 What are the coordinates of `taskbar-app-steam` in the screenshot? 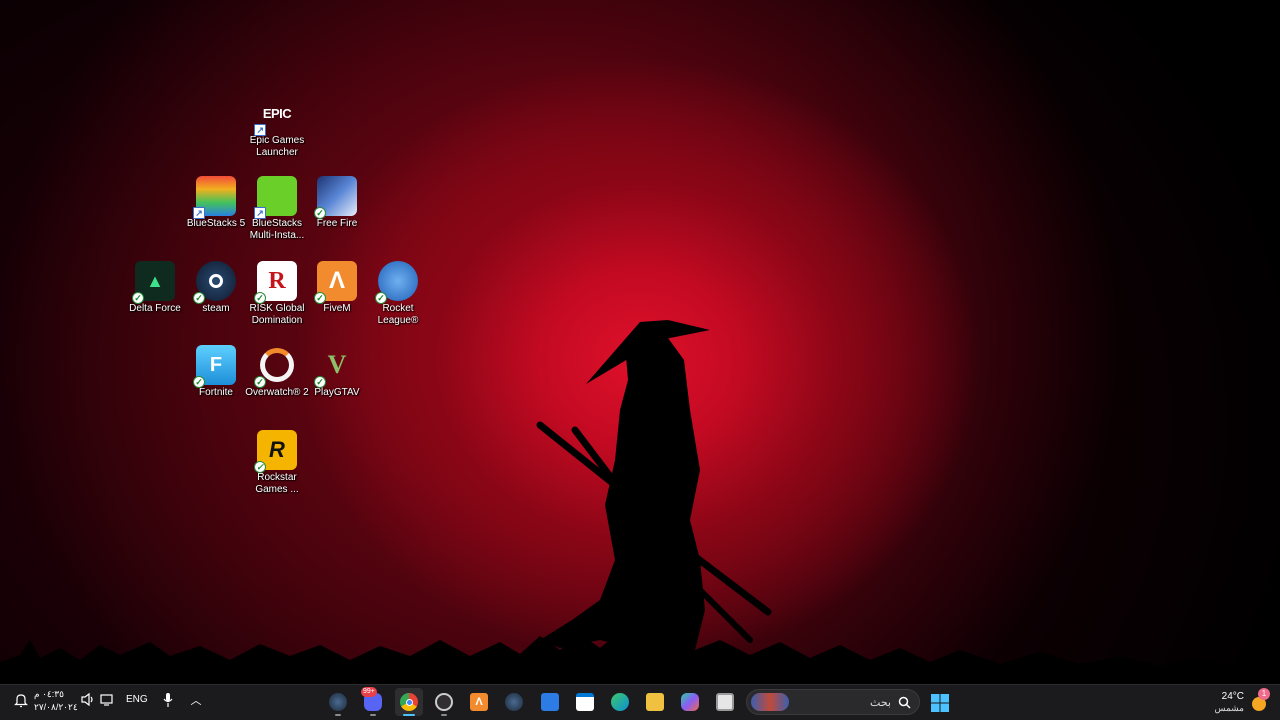 It's located at (338, 702).